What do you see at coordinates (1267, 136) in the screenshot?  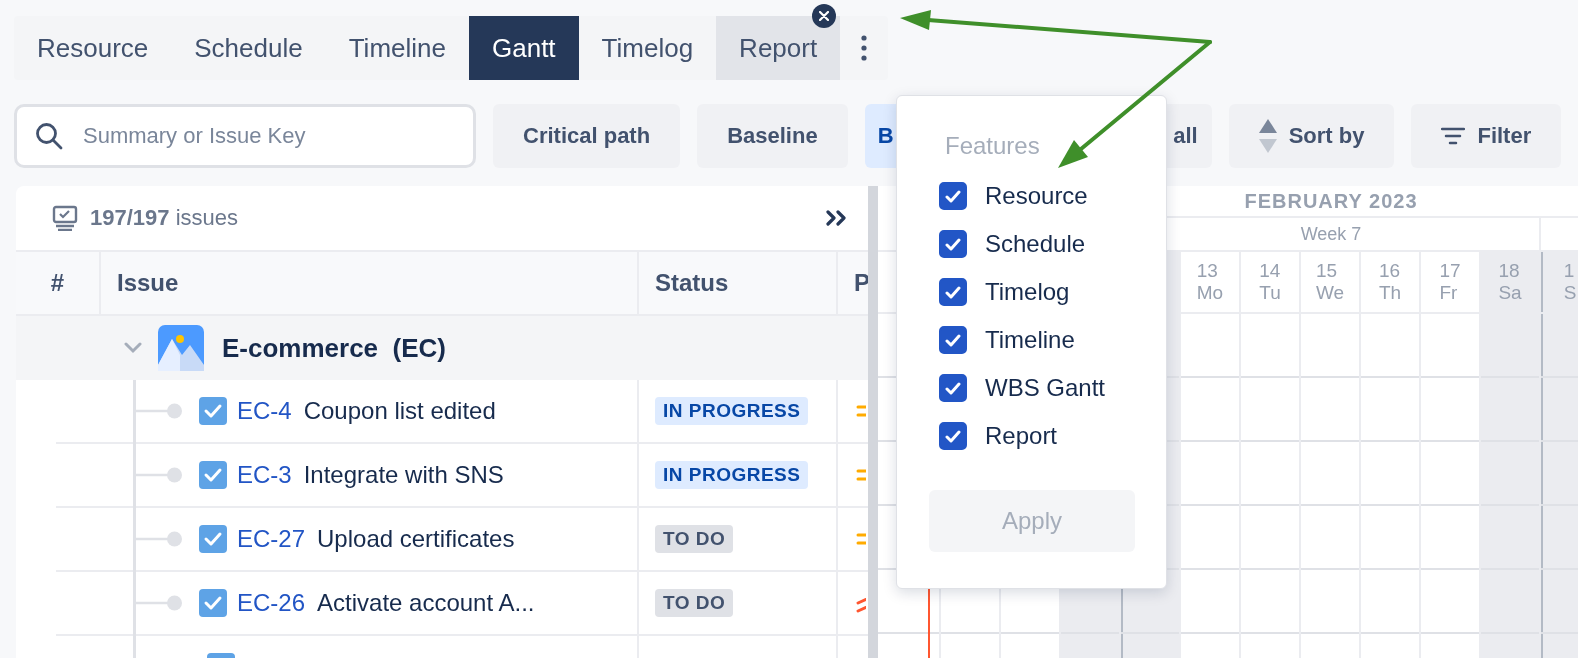 I see `sort-icon` at bounding box center [1267, 136].